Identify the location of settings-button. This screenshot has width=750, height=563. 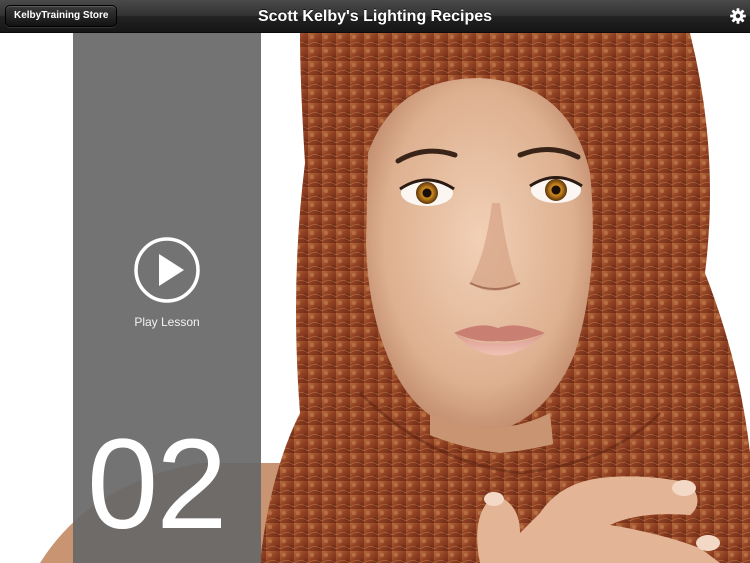
(738, 16).